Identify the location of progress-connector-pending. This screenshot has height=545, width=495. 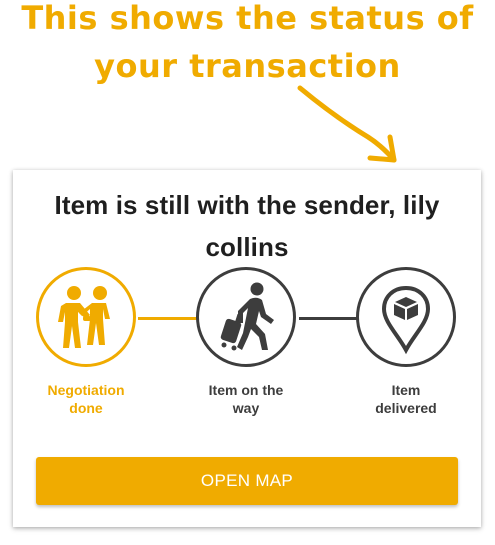
(329, 318).